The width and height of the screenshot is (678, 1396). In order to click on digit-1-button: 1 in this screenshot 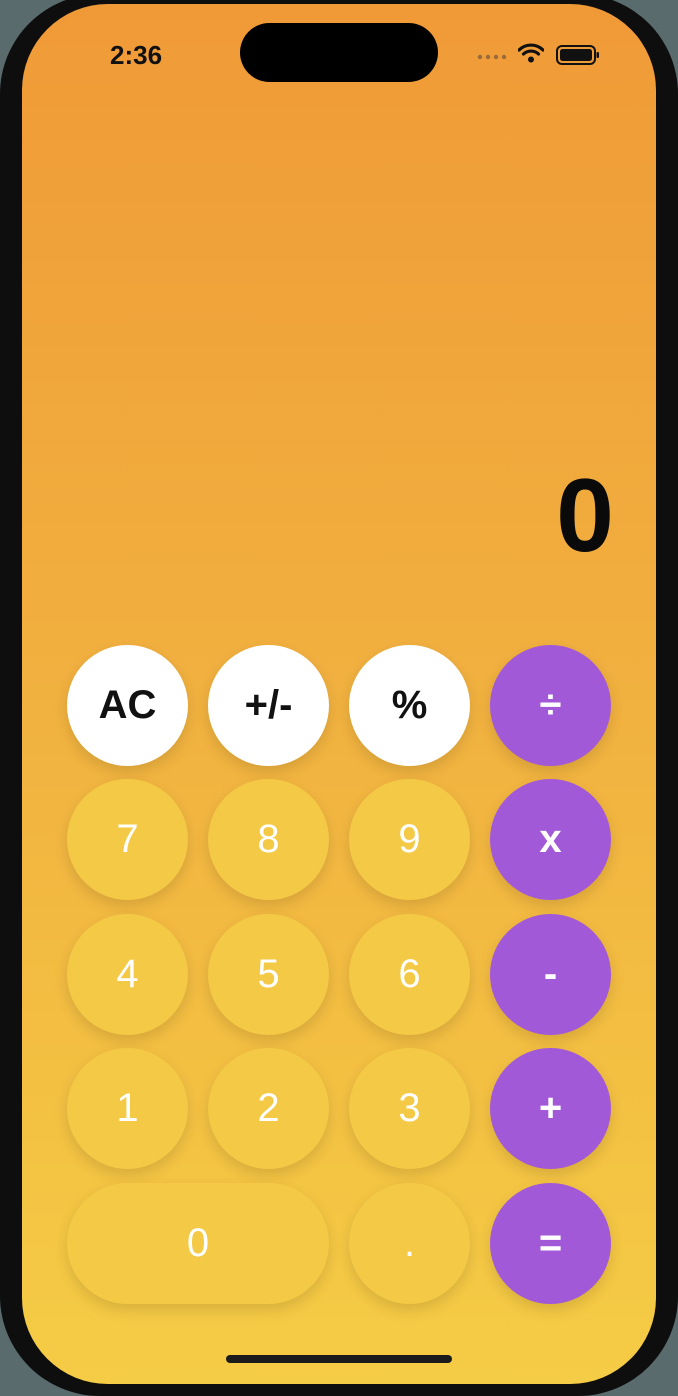, I will do `click(127, 1108)`.